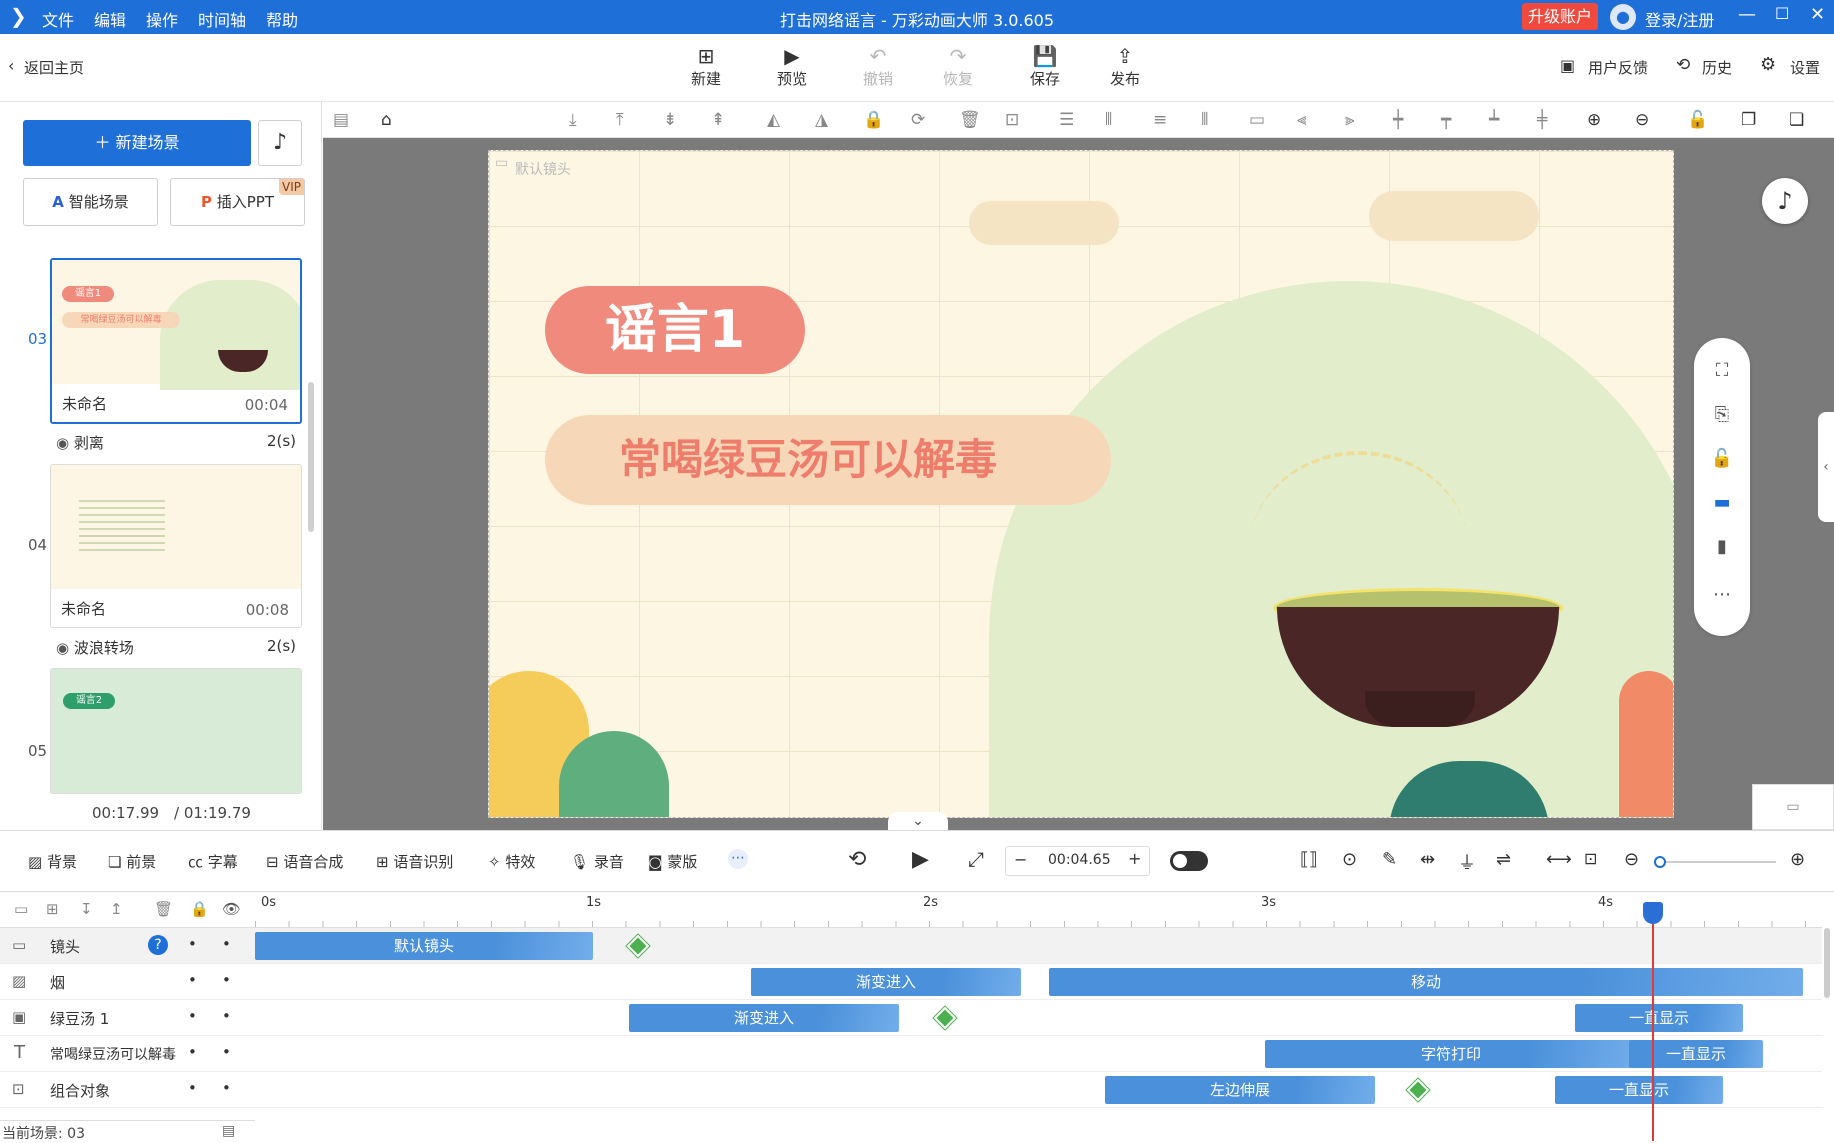 This screenshot has width=1834, height=1143. I want to click on capture-icon: ⟦⟧, so click(1309, 859).